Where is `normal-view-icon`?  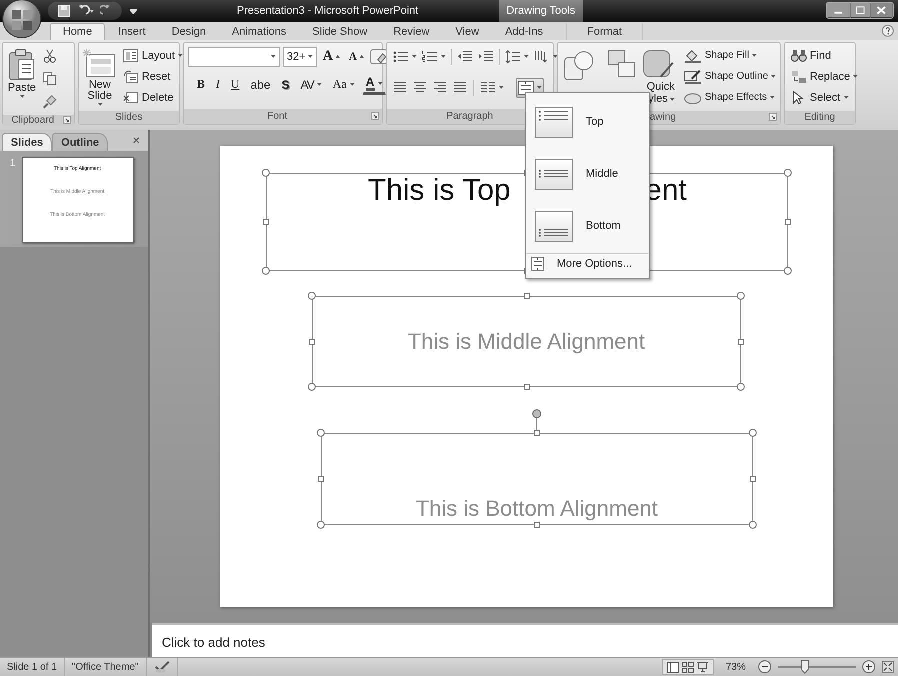 normal-view-icon is located at coordinates (672, 667).